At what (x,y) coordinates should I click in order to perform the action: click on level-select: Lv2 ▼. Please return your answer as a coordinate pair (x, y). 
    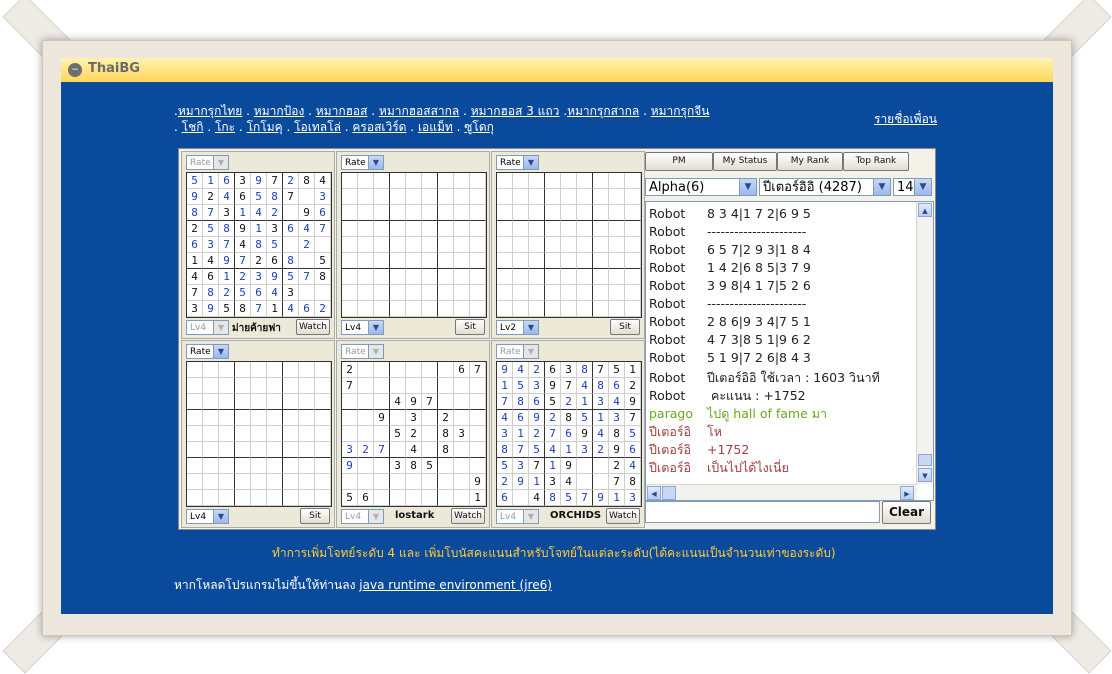
    Looking at the image, I should click on (517, 327).